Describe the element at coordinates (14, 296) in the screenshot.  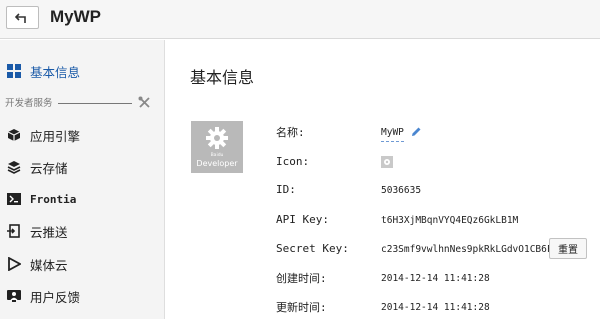
I see `feedback-icon` at that location.